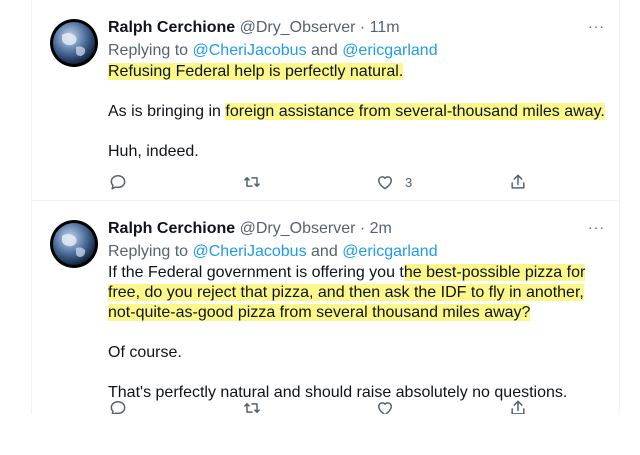  What do you see at coordinates (153, 151) in the screenshot?
I see `text-paragraph: Huh, indeed.` at bounding box center [153, 151].